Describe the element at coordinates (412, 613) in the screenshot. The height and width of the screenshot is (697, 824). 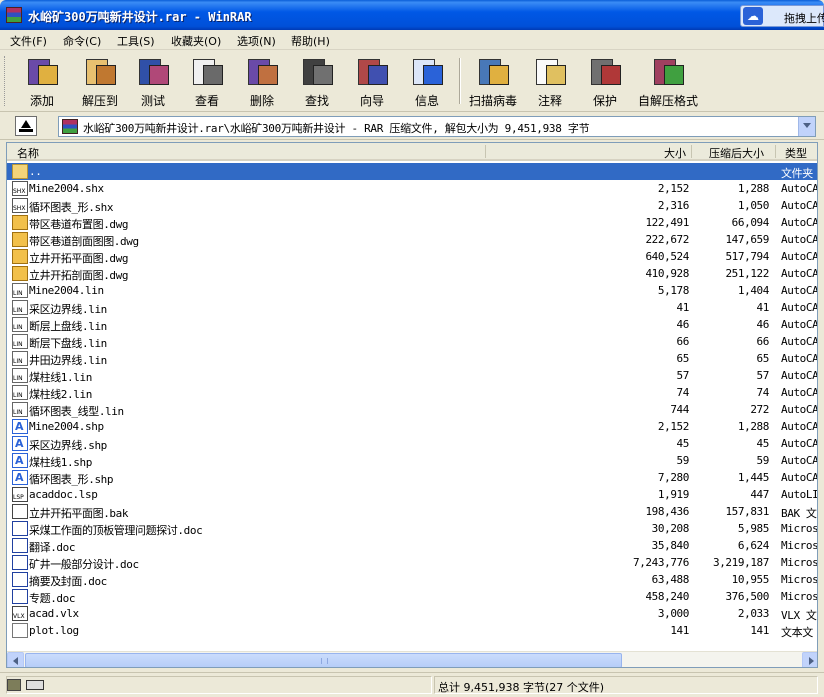
I see `table-row: VLX acad.vlx 3,000 2,033 VLX 文` at that location.